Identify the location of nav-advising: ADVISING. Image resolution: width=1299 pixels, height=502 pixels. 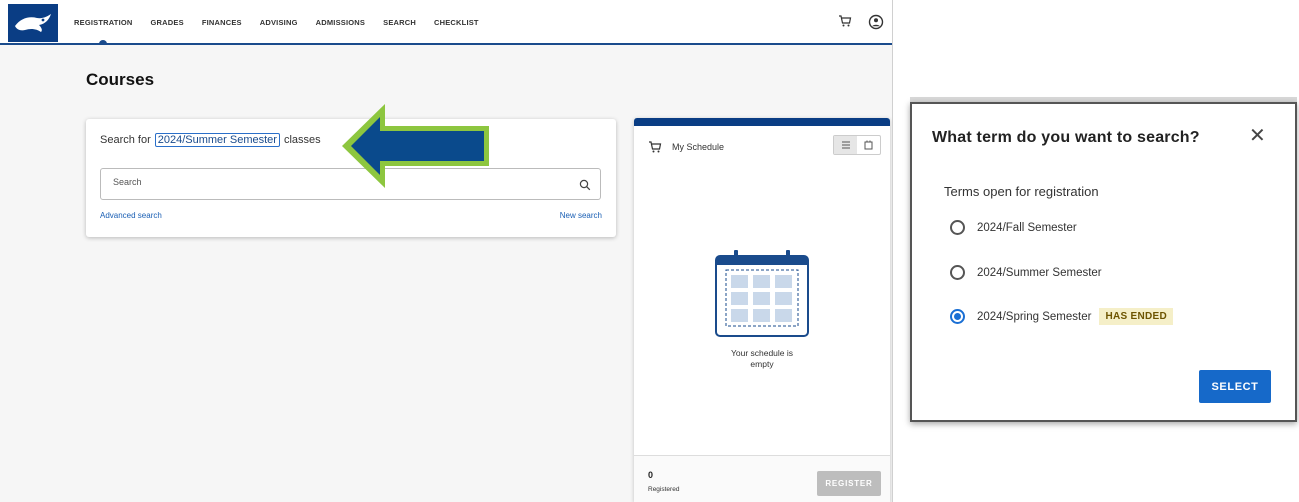
(279, 22).